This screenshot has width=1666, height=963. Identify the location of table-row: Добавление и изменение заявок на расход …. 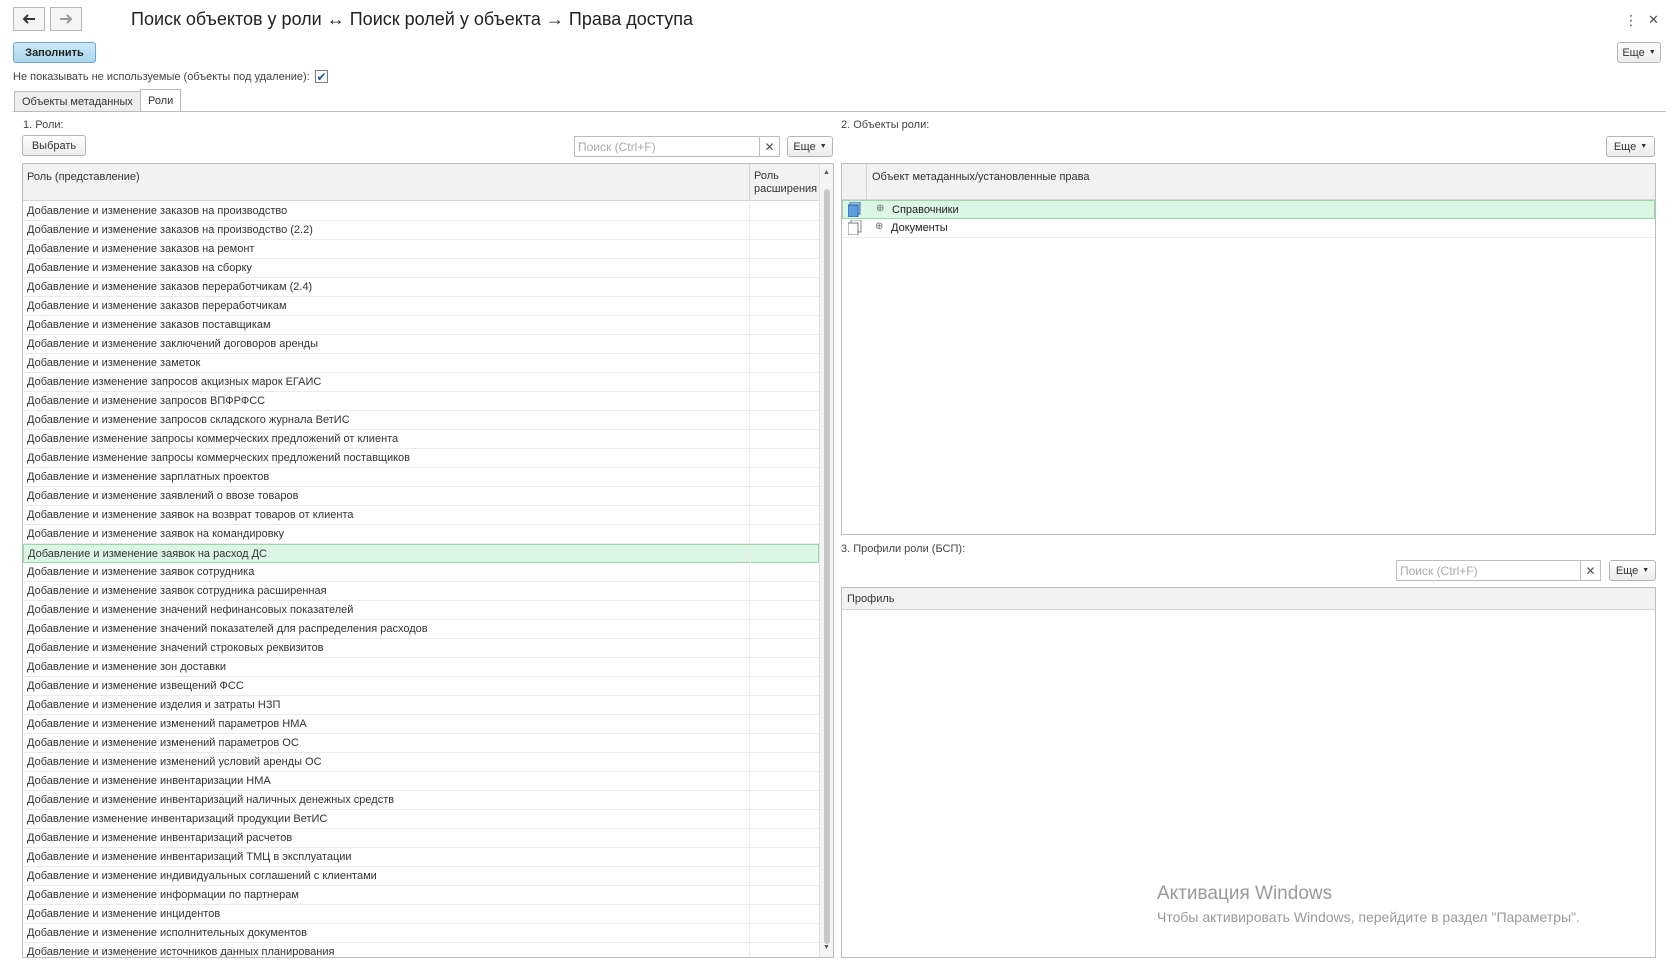
(421, 553).